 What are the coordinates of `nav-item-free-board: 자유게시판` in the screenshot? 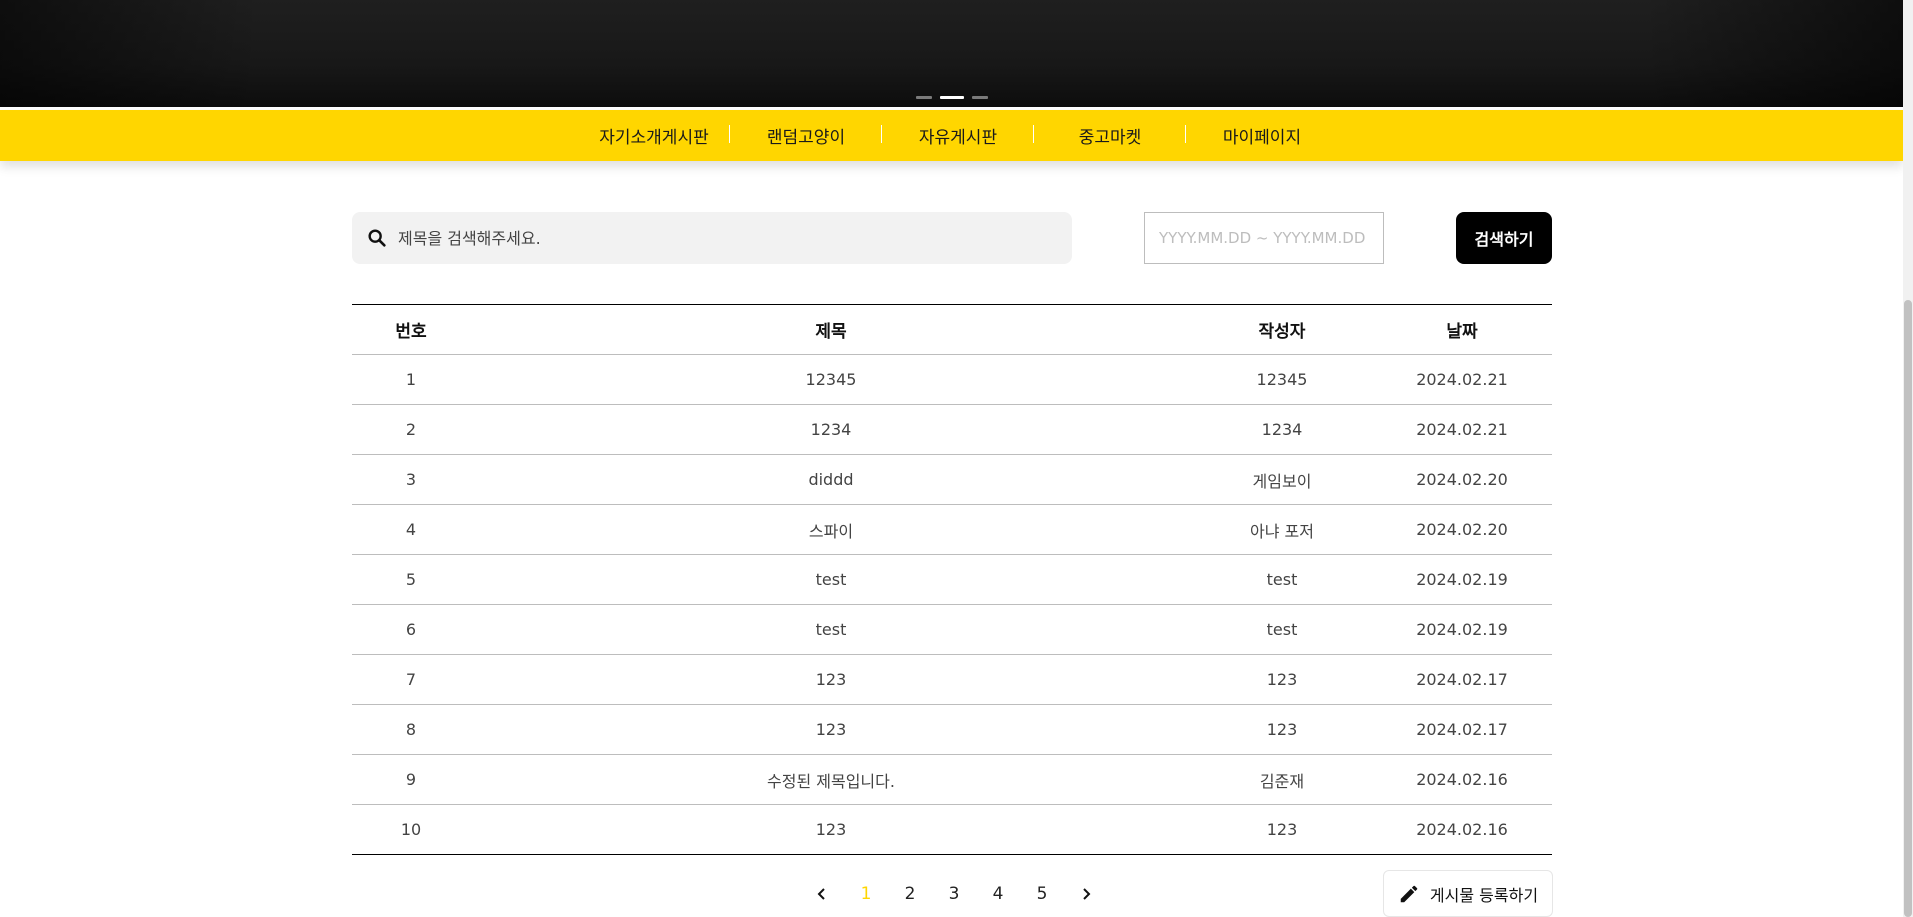 It's located at (958, 135).